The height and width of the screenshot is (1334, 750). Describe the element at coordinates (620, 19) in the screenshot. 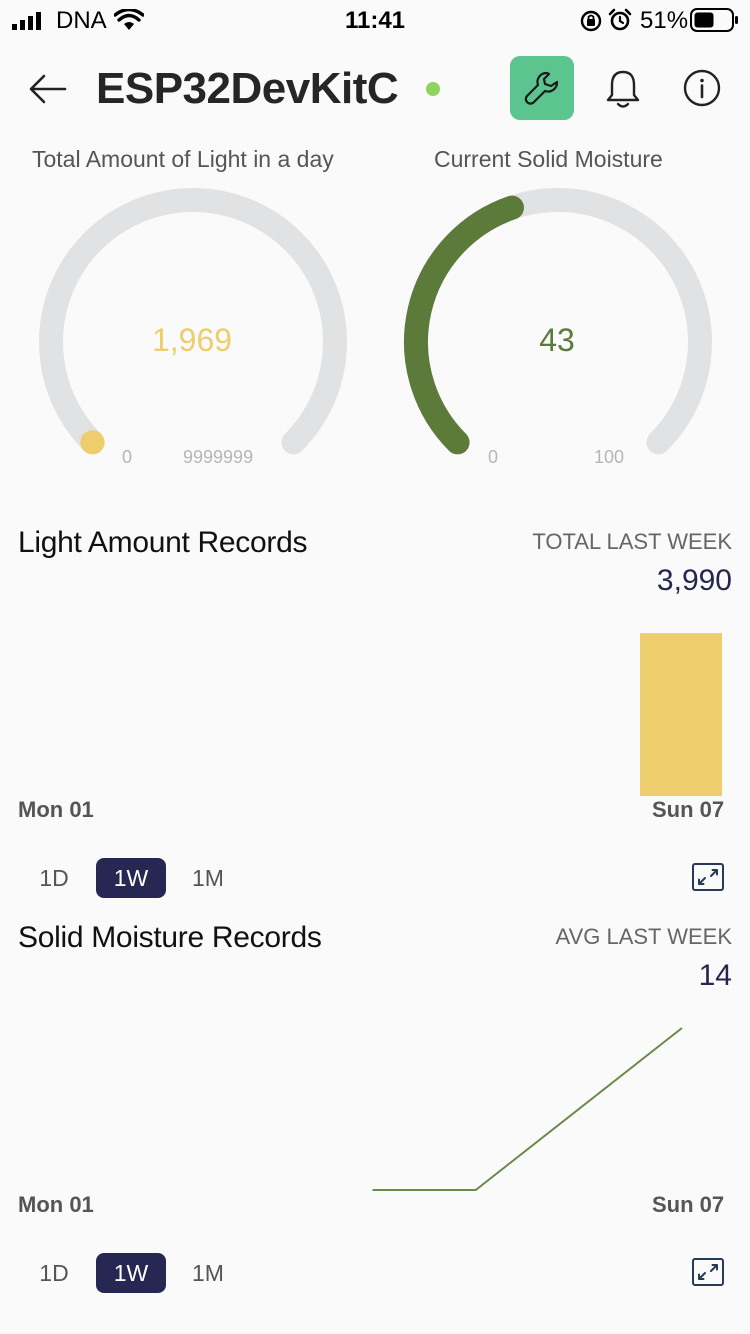

I see `alarm-icon` at that location.